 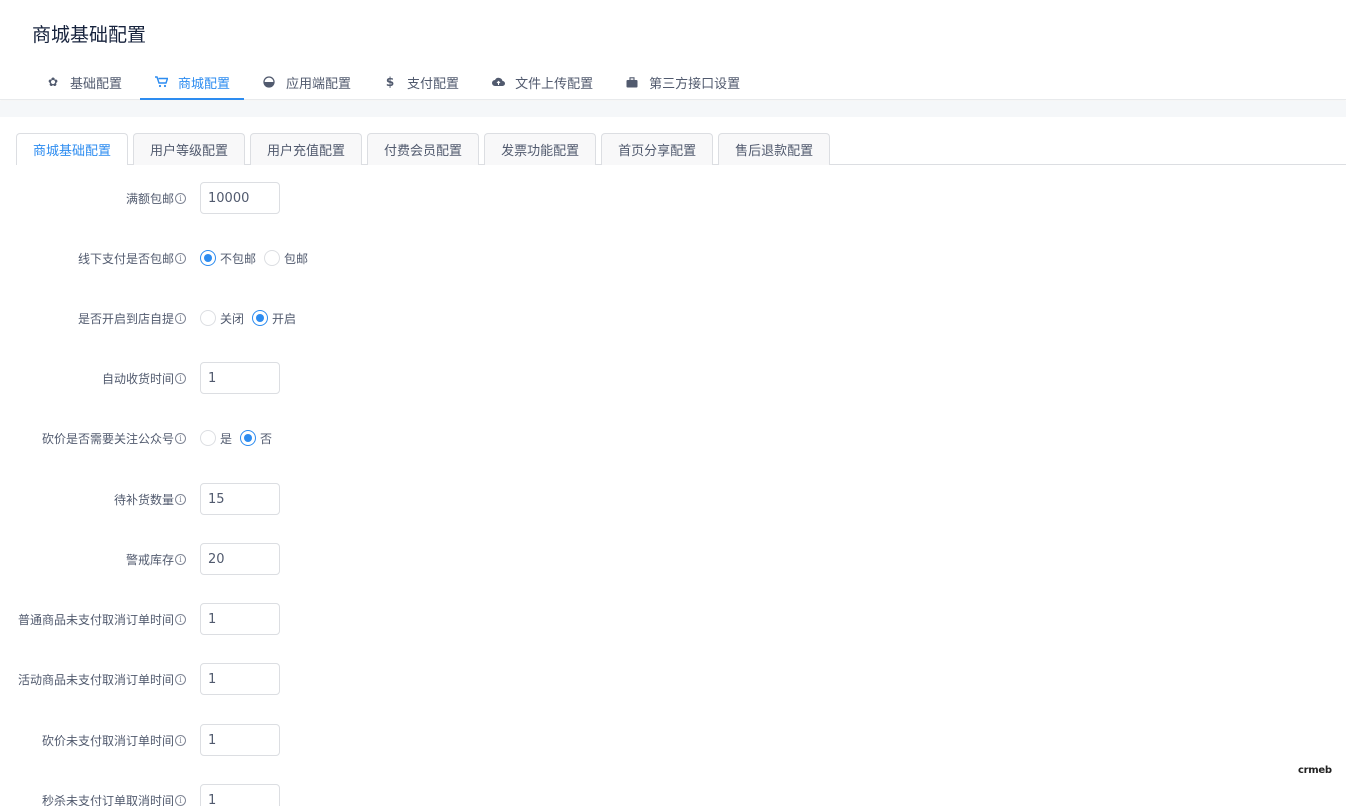 What do you see at coordinates (433, 84) in the screenshot?
I see `tab-label: 支付配置` at bounding box center [433, 84].